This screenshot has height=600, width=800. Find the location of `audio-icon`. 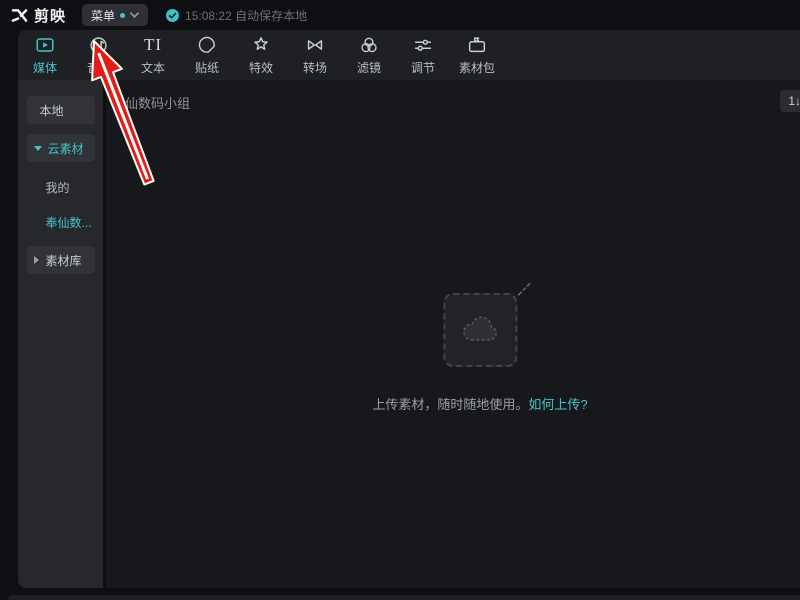

audio-icon is located at coordinates (99, 45).